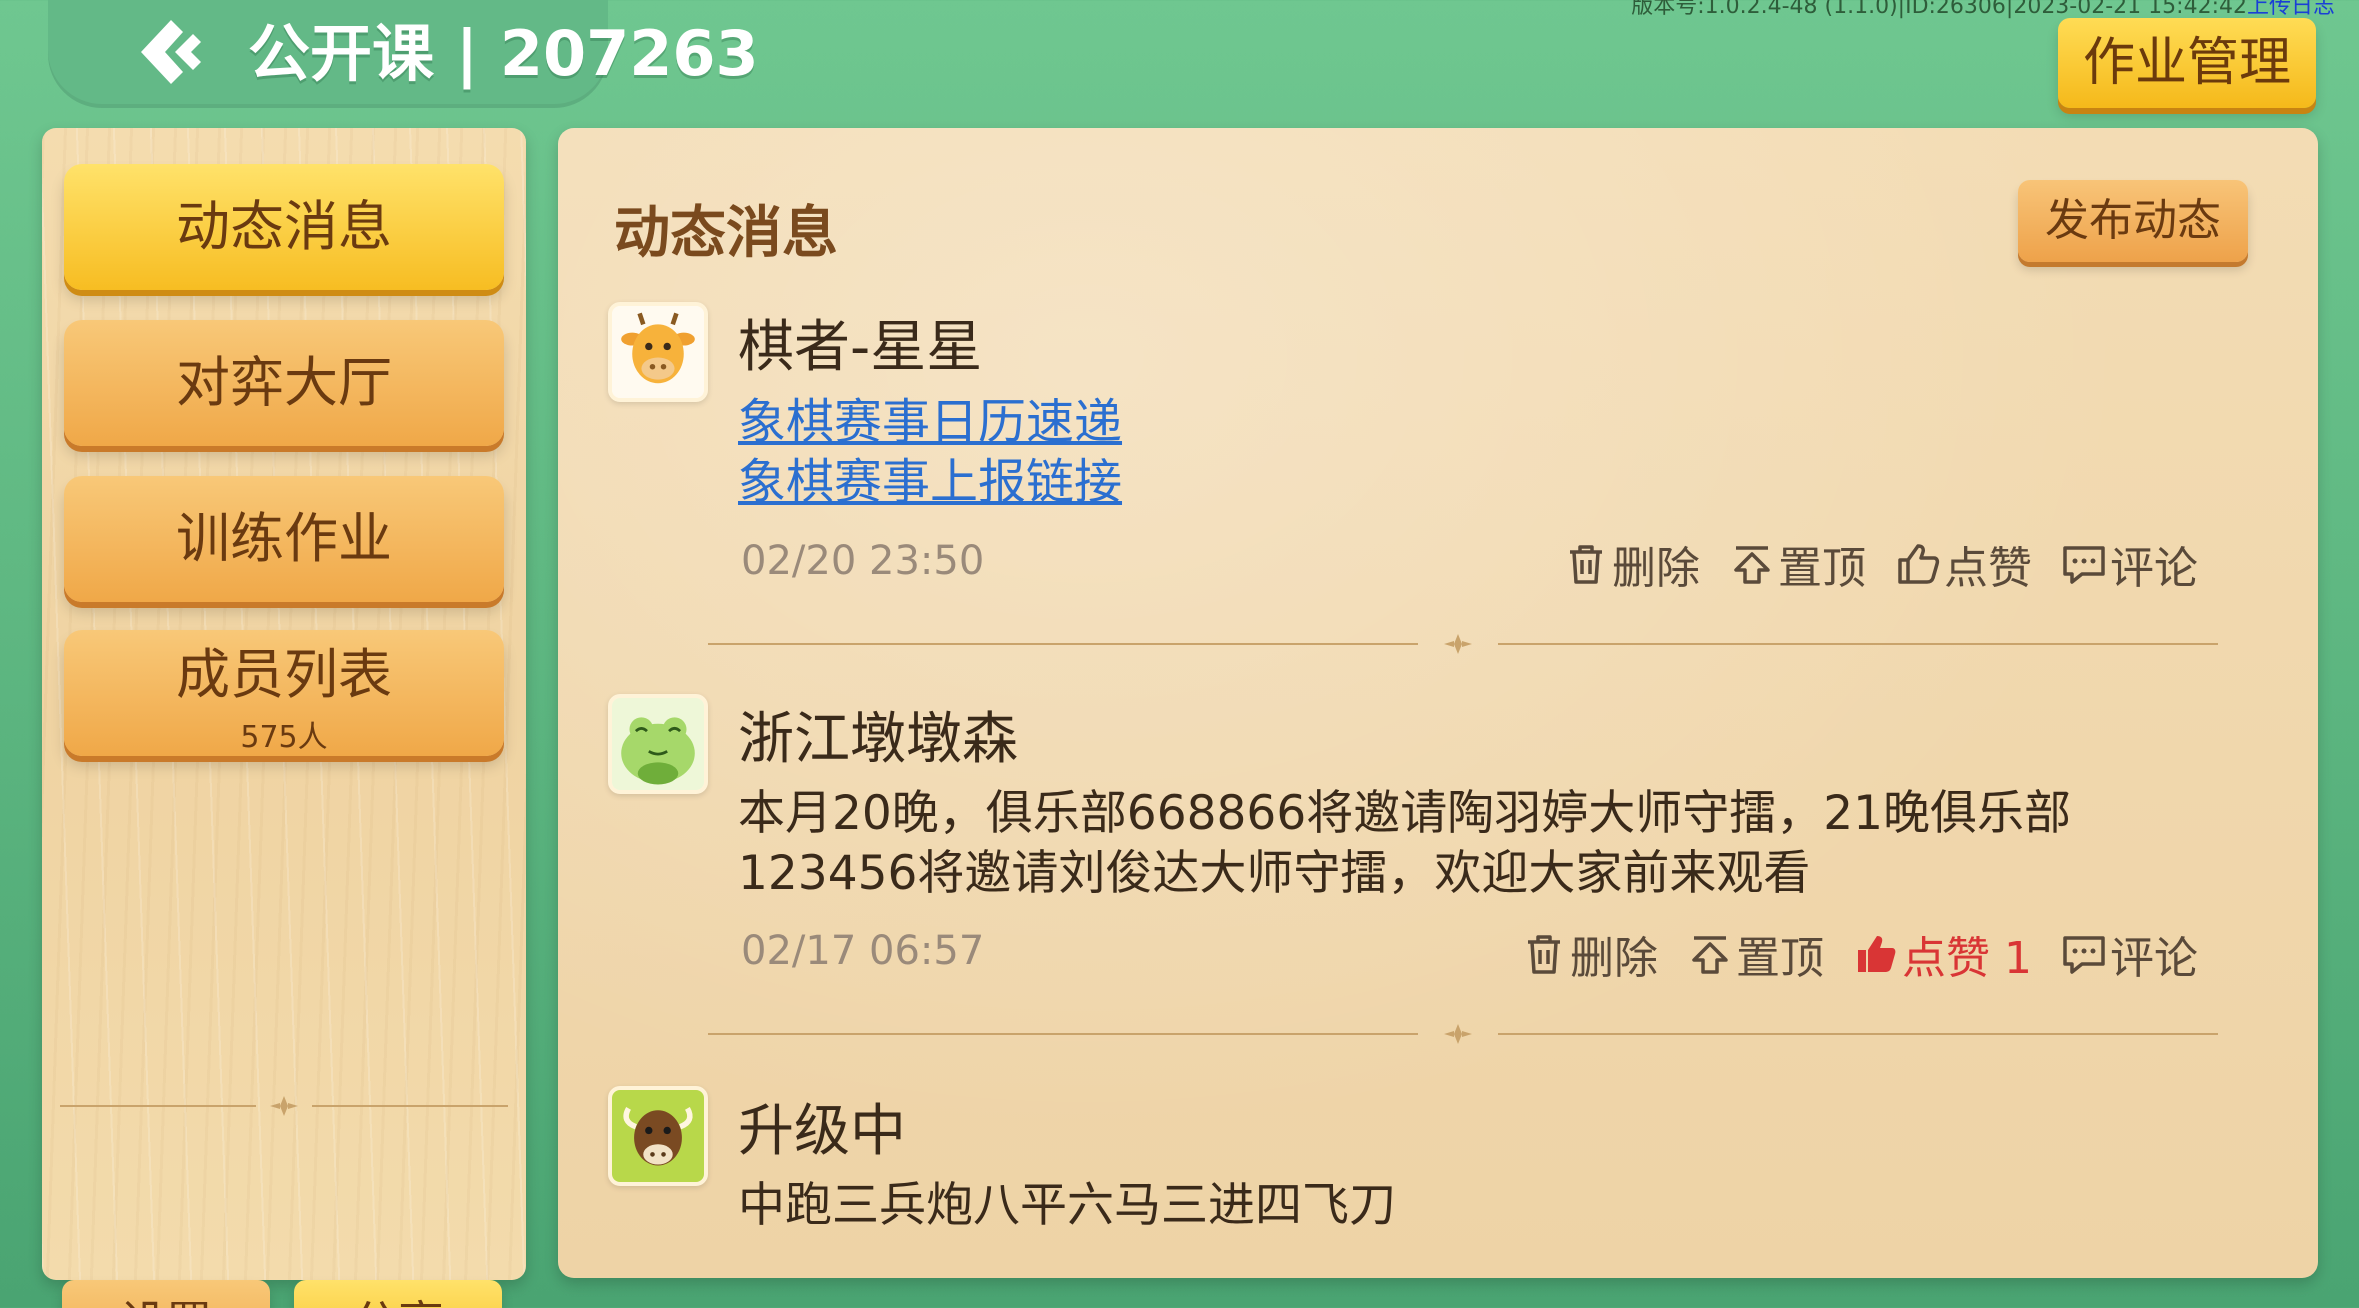 The image size is (2359, 1308). Describe the element at coordinates (1967, 958) in the screenshot. I see `like-label: 点赞 1` at that location.